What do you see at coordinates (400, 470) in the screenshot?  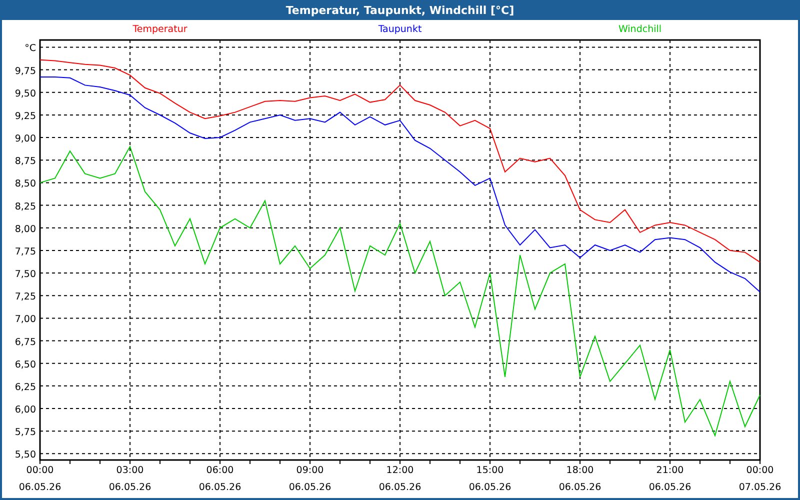 I see `x-tick-label: 12:00` at bounding box center [400, 470].